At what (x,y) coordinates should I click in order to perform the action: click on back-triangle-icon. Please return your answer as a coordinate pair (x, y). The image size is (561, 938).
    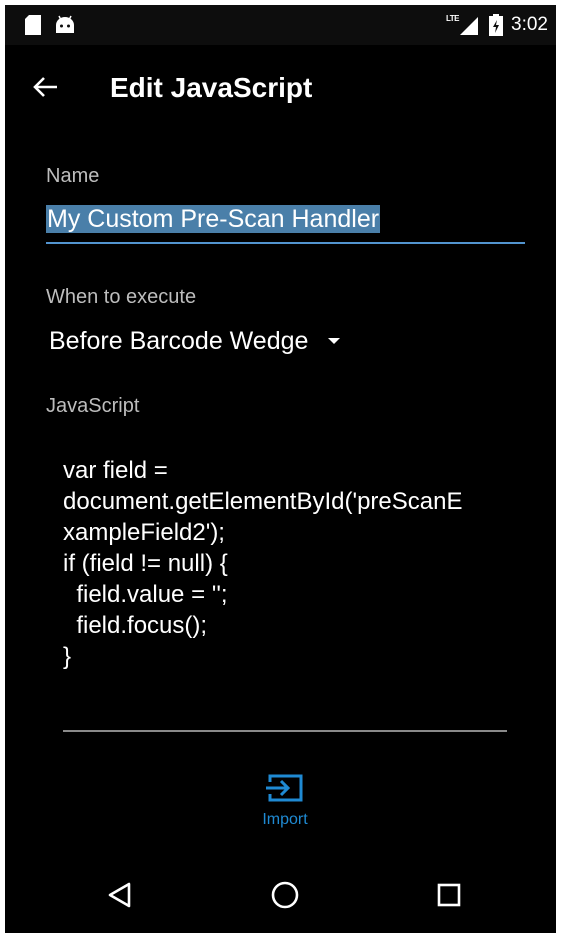
    Looking at the image, I should click on (119, 895).